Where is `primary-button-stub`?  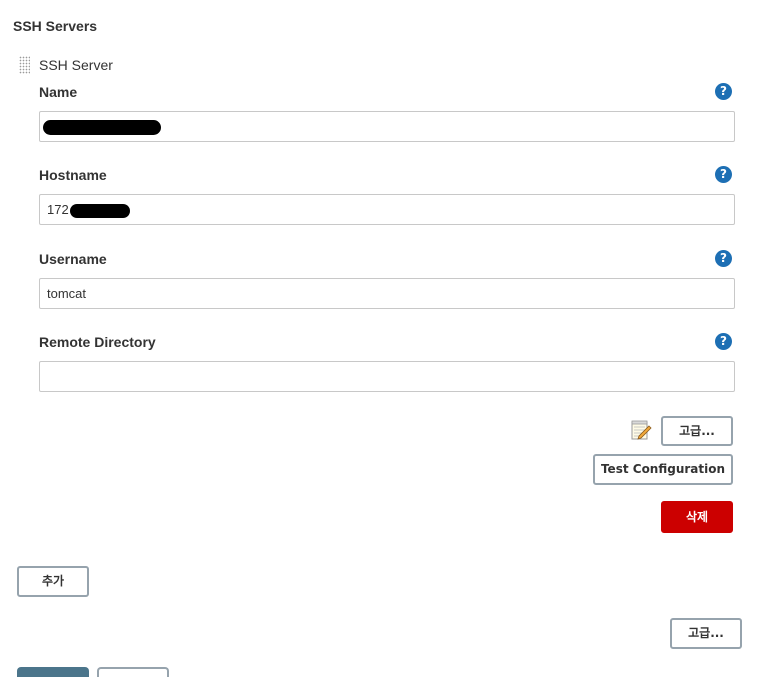 primary-button-stub is located at coordinates (53, 672).